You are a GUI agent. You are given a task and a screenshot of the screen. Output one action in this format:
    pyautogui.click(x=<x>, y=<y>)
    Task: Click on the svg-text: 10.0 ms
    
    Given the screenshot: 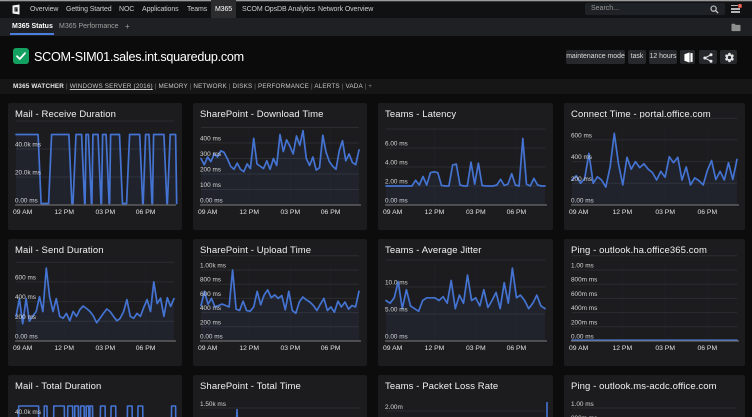 What is the action you would take?
    pyautogui.click(x=396, y=283)
    